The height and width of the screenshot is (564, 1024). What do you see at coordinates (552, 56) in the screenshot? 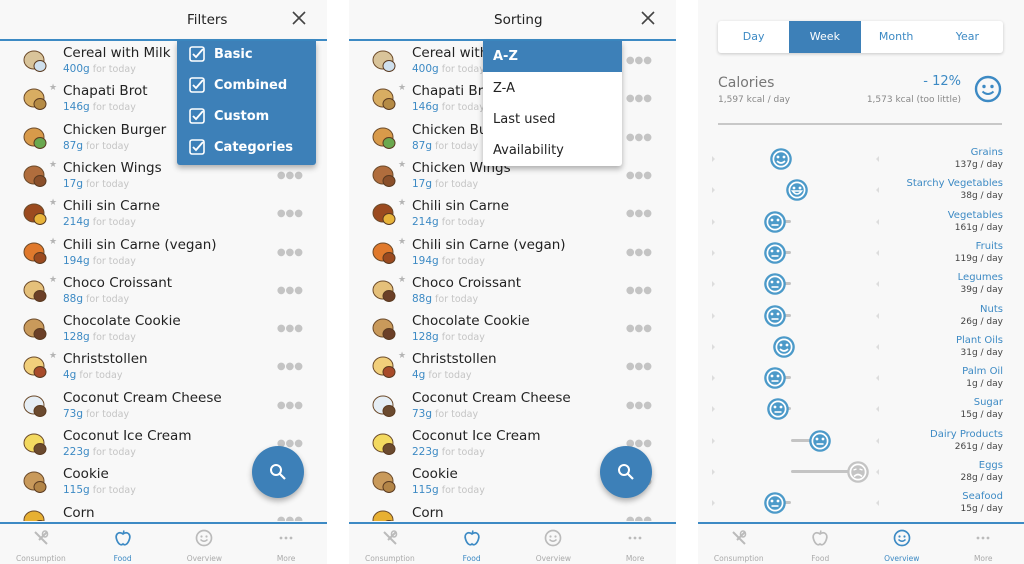
I see `sort-option-a-z: A-Z` at bounding box center [552, 56].